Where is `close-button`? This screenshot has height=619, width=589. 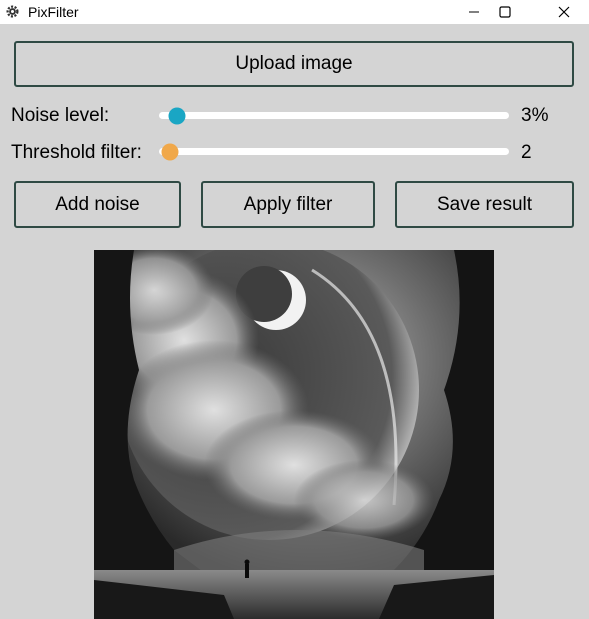
close-button is located at coordinates (564, 12).